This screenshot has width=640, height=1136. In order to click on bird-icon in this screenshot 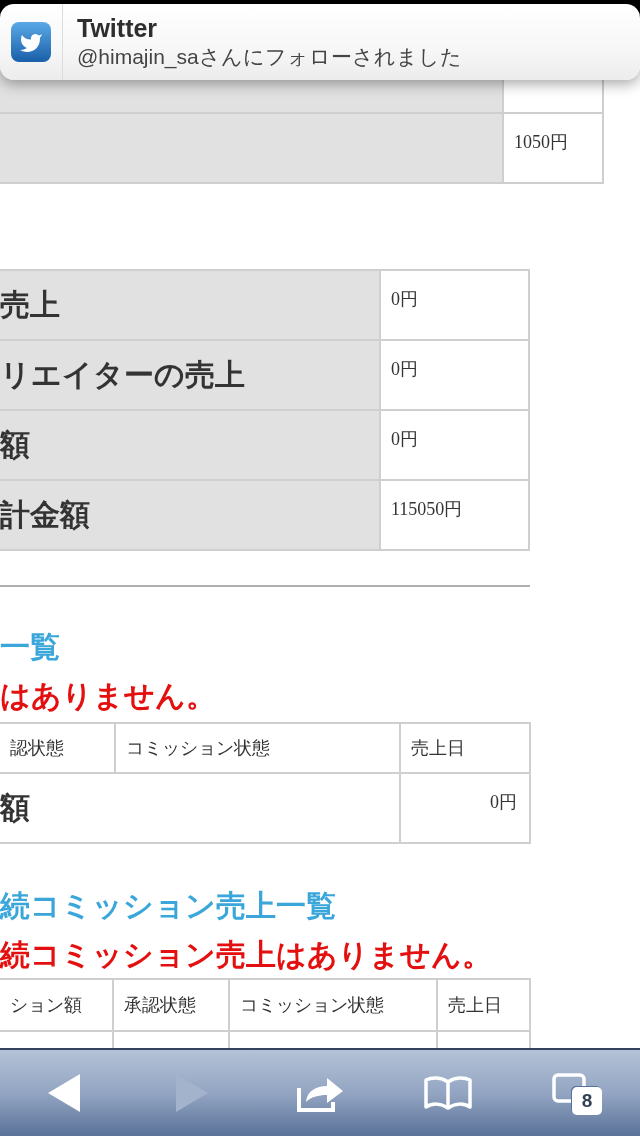, I will do `click(31, 42)`.